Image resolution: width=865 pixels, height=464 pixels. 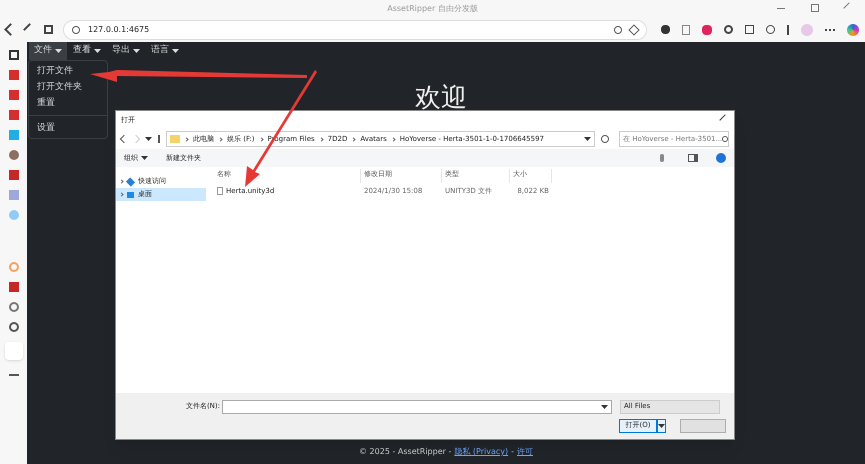 I want to click on footer-link: 隐私 (Privacy), so click(x=481, y=452).